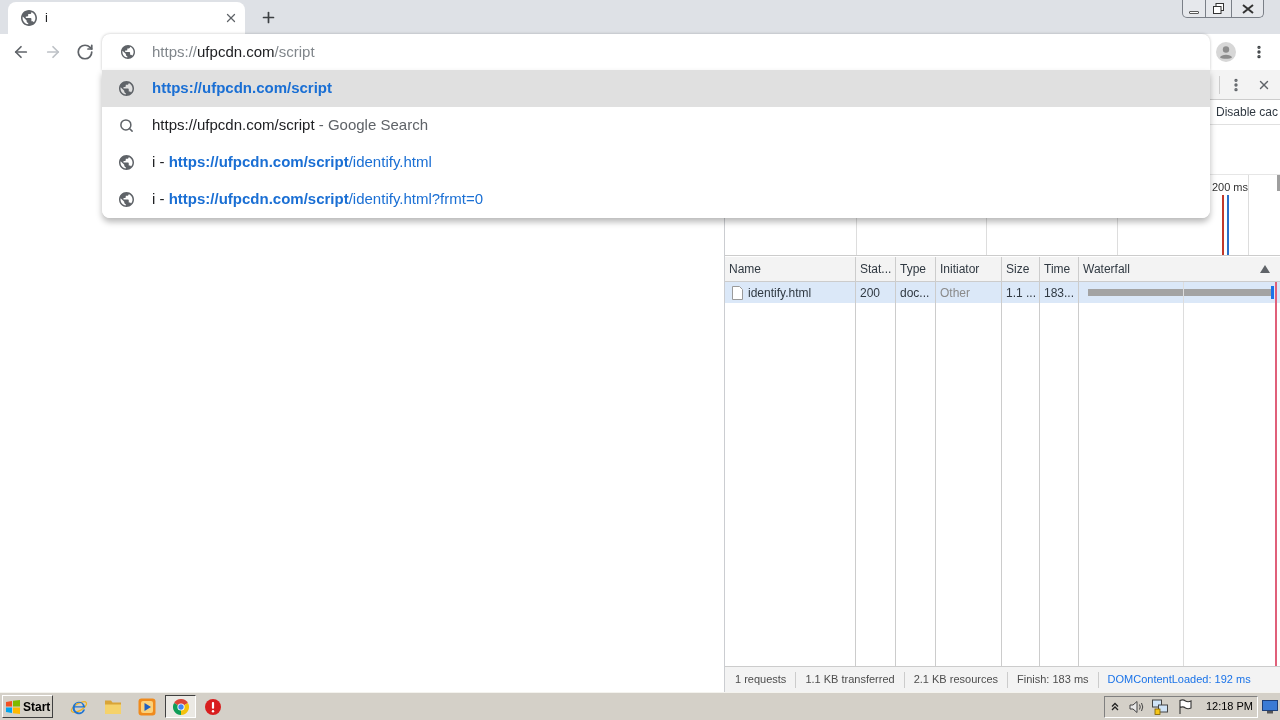 This screenshot has width=1280, height=720. Describe the element at coordinates (1272, 292) in the screenshot. I see `timing-marker` at that location.